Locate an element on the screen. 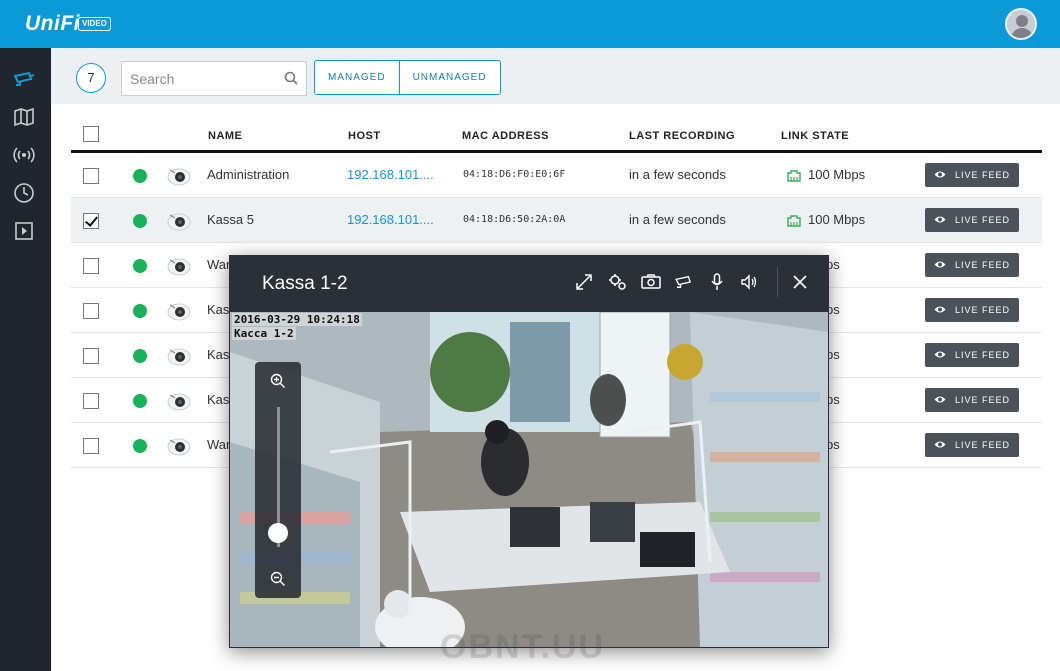  link-speed: 100 Mbps is located at coordinates (837, 219).